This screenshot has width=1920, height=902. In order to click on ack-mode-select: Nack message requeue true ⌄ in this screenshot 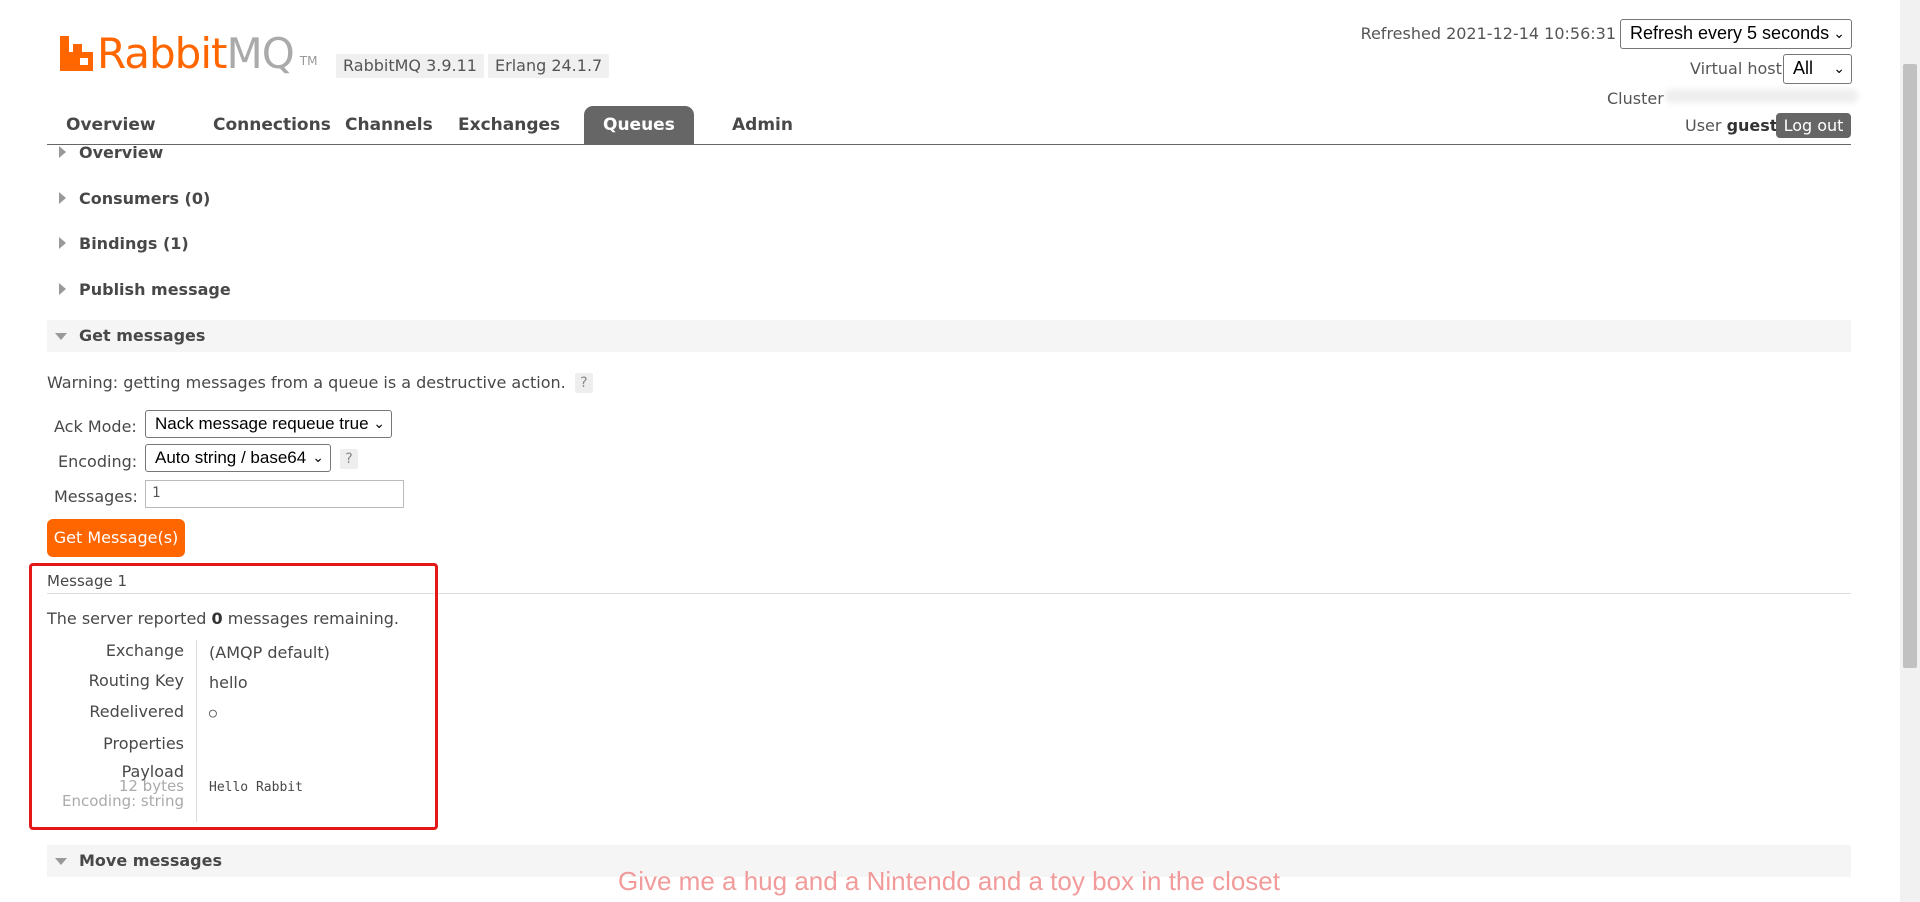, I will do `click(268, 424)`.